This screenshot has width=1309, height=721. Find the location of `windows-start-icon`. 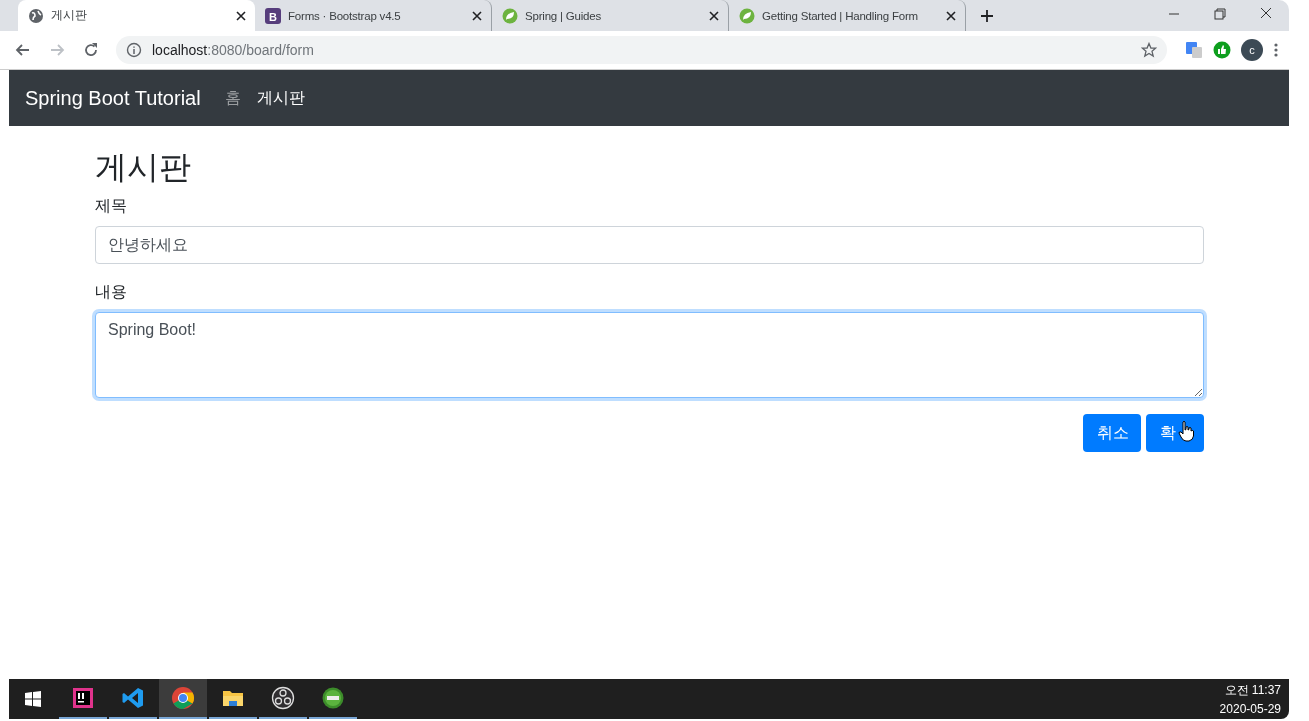

windows-start-icon is located at coordinates (33, 699).